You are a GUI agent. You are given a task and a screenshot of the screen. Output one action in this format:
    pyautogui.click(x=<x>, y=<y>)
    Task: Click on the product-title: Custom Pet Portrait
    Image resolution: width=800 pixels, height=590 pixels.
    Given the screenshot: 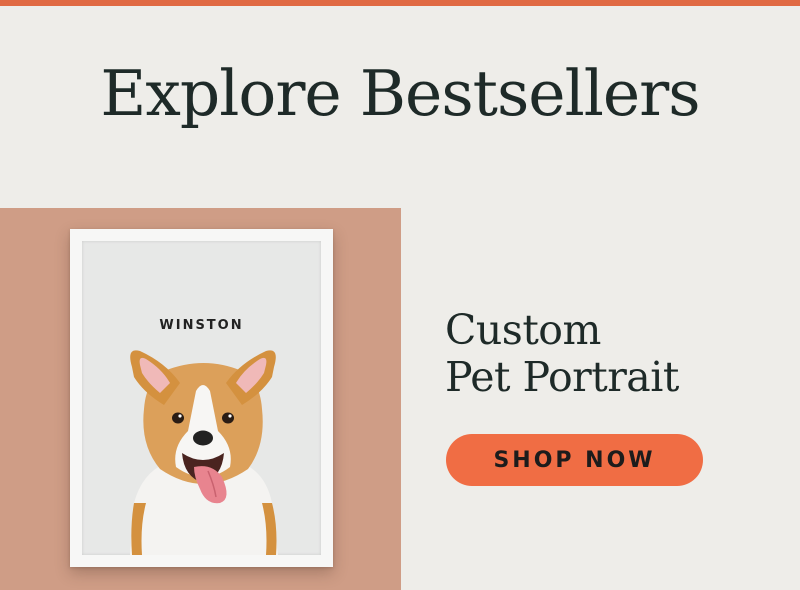 What is the action you would take?
    pyautogui.click(x=562, y=354)
    